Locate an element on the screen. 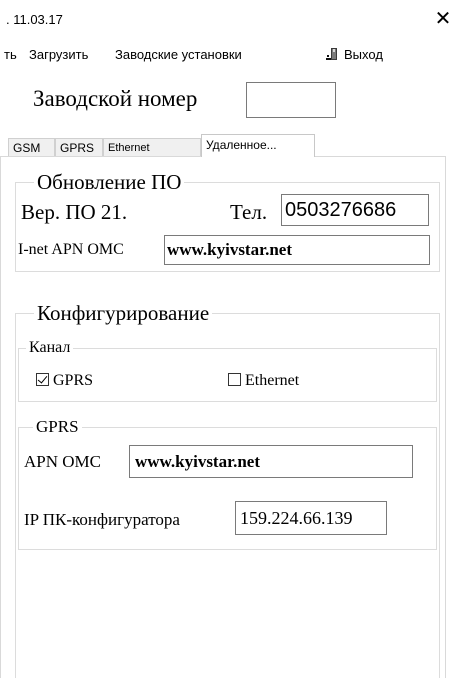  firmware-version-label: Вер. ПО 21. is located at coordinates (74, 212).